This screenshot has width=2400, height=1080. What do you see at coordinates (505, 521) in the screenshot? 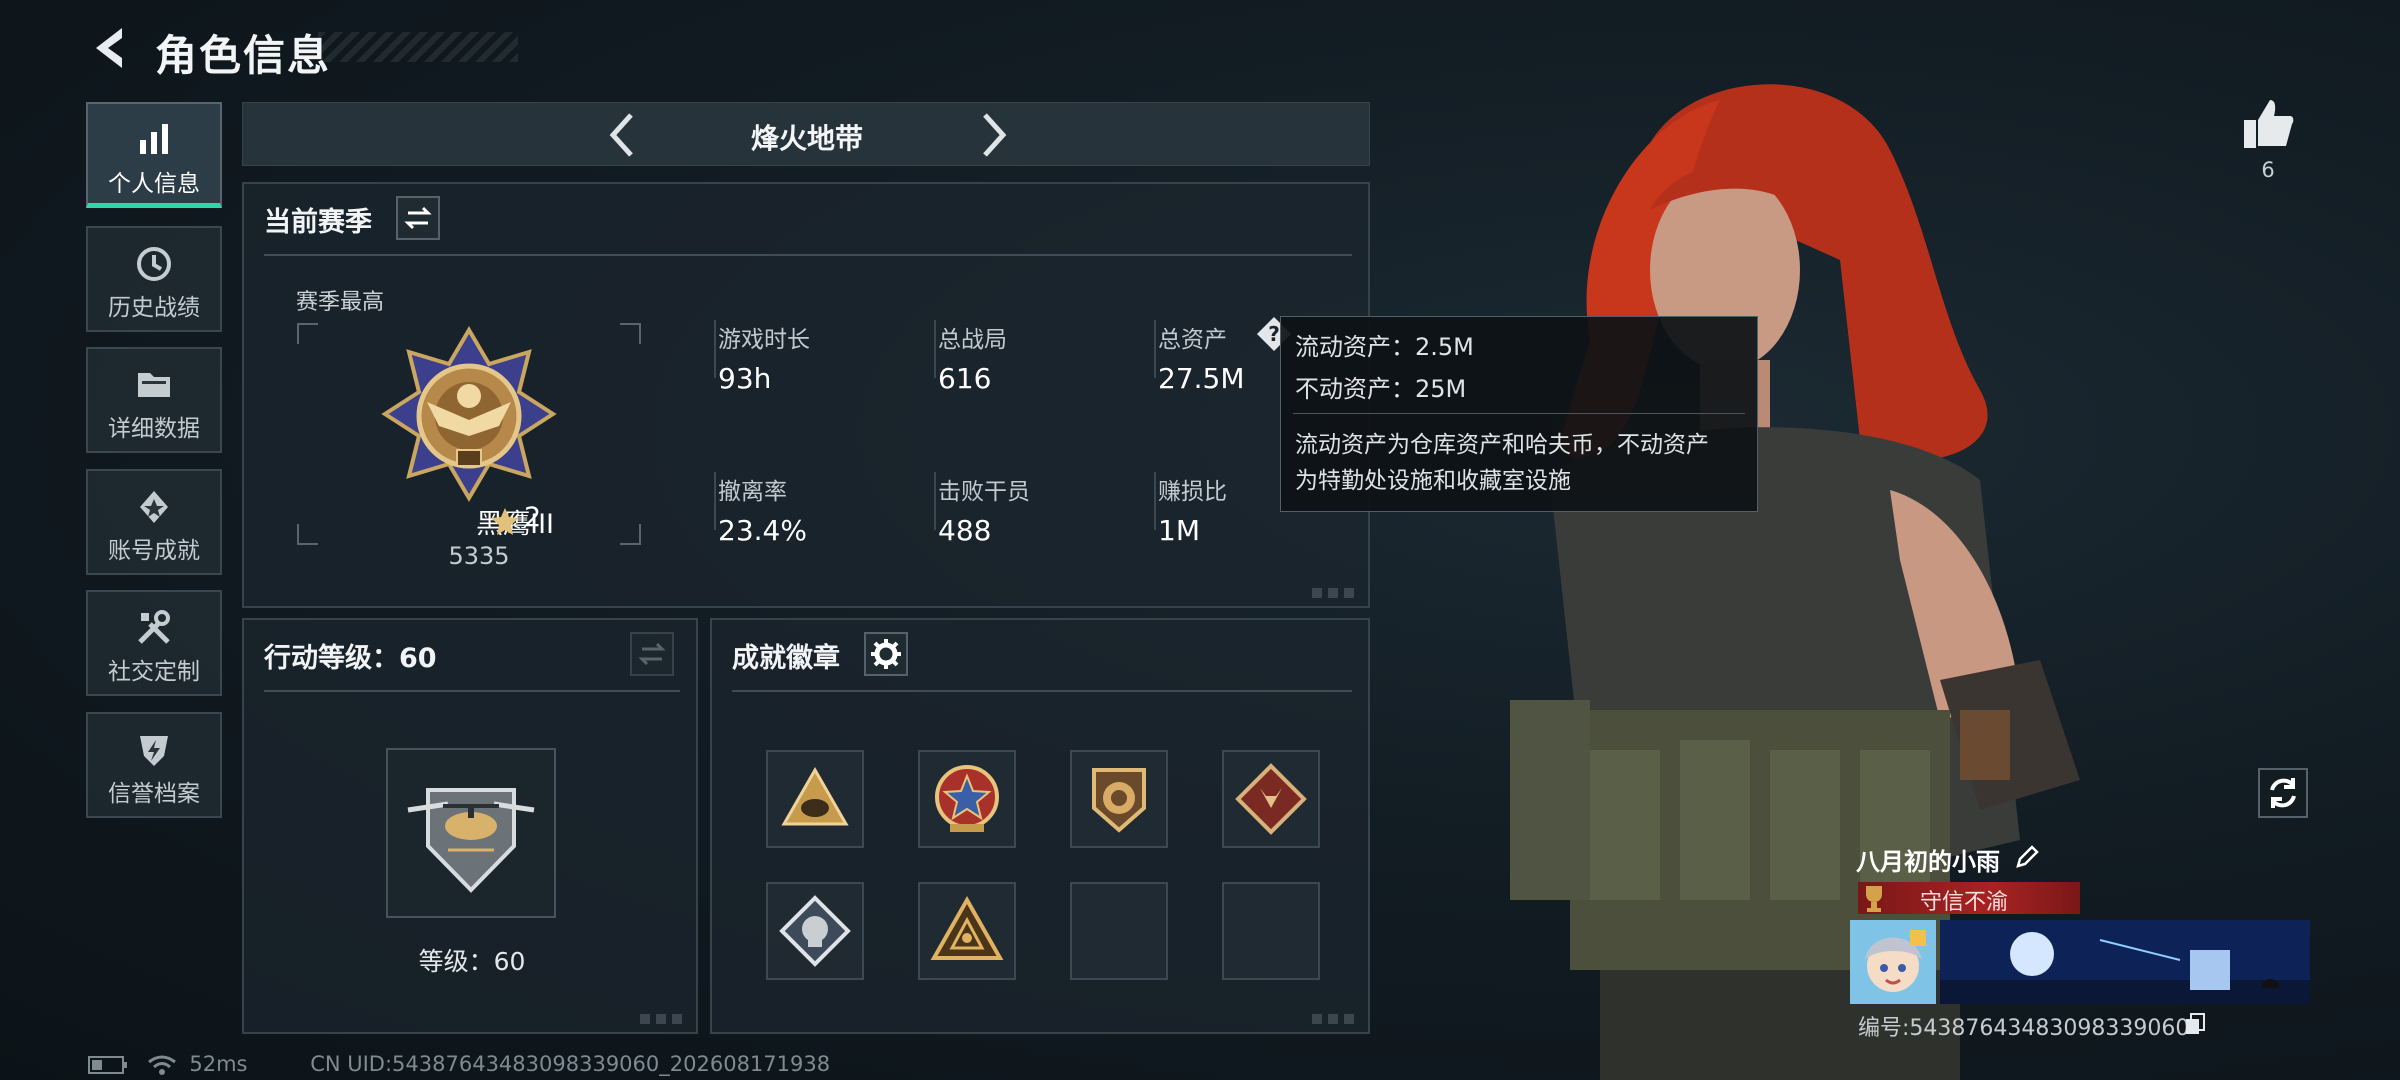
I see `star-icon` at bounding box center [505, 521].